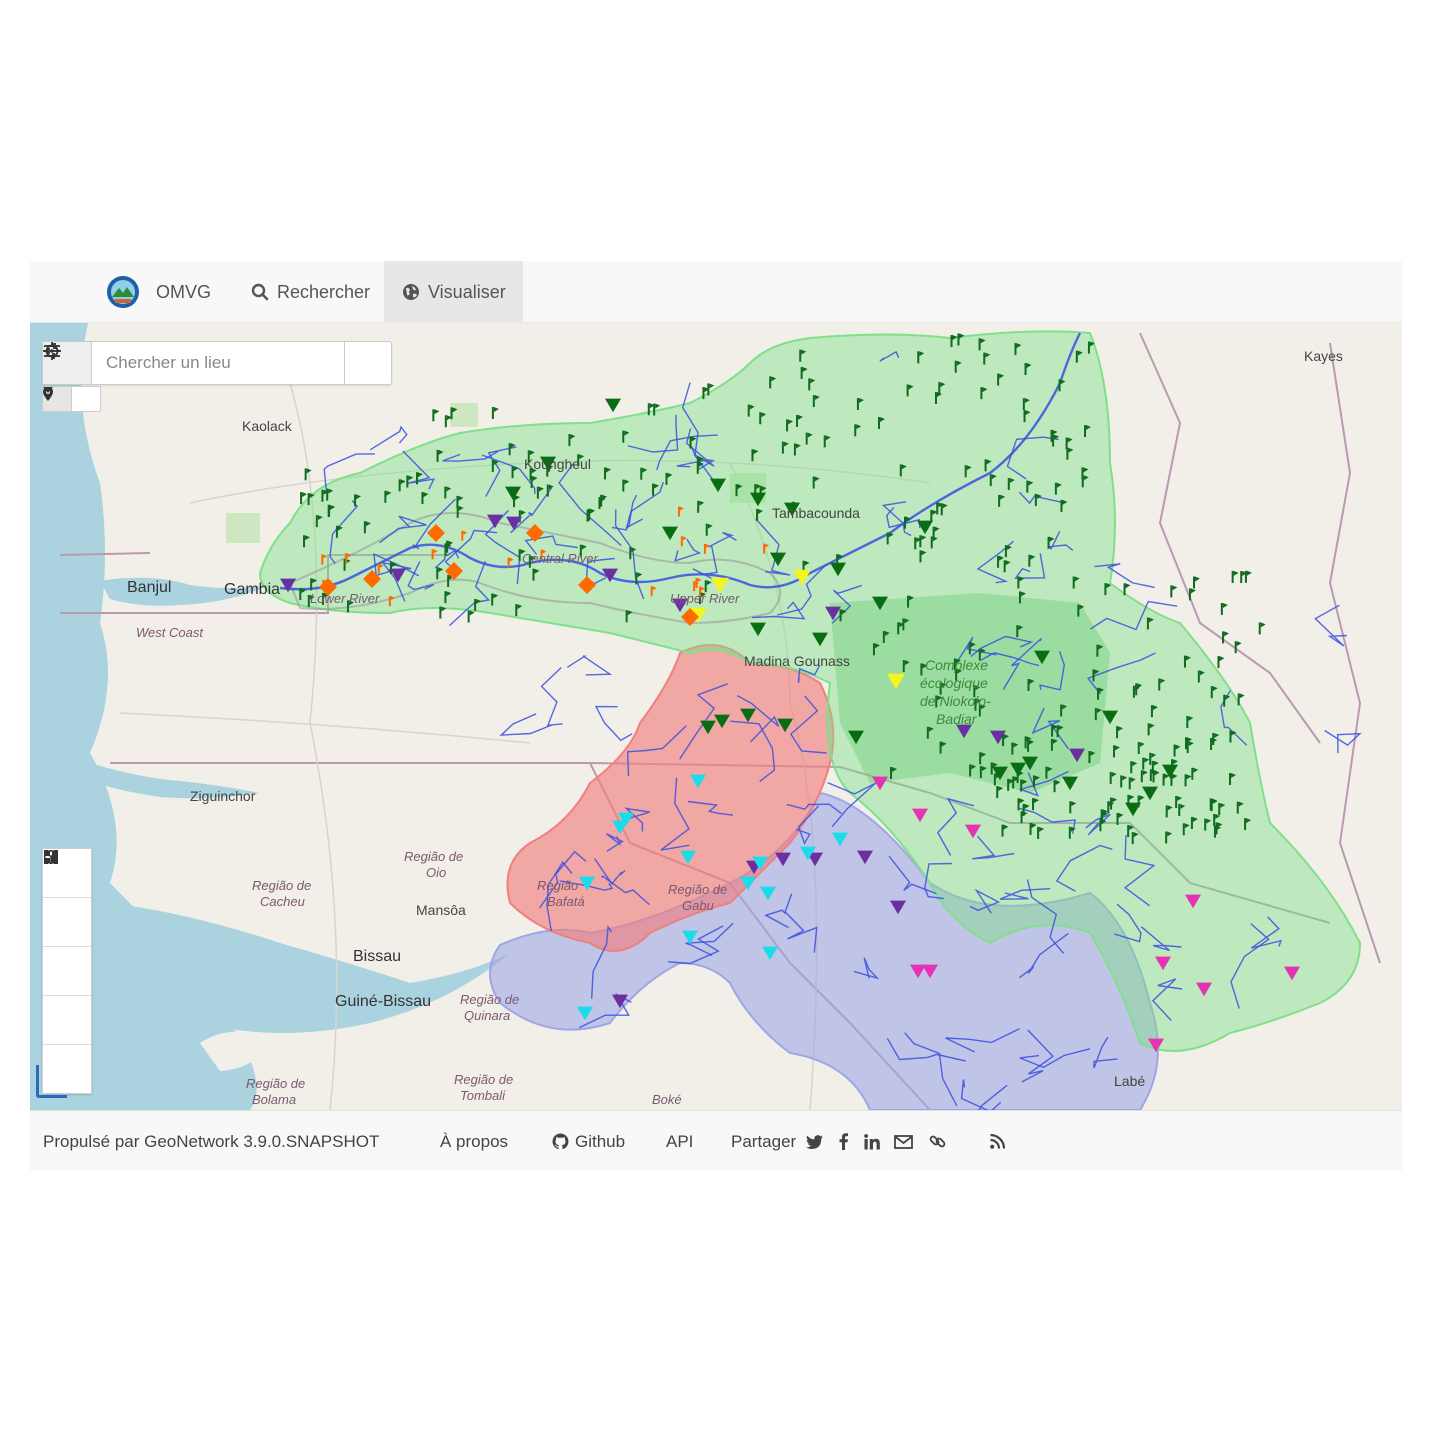  What do you see at coordinates (490, 999) in the screenshot?
I see `label-quinara-line1: Região de` at bounding box center [490, 999].